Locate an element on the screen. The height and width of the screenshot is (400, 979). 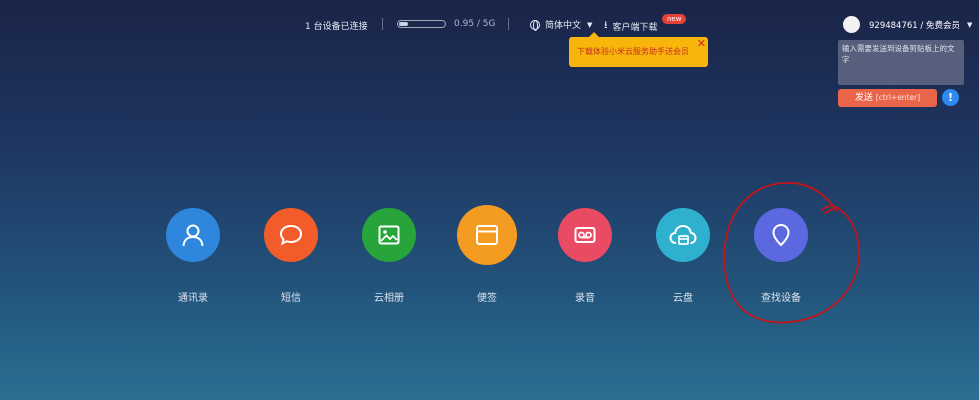
hand-drawn-annotation-circle is located at coordinates (791, 253).